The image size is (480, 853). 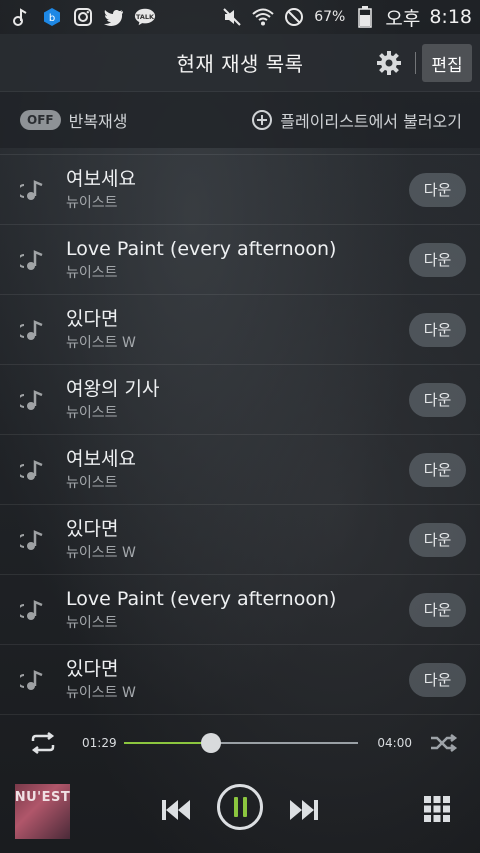 I want to click on player-controls: NU'EST, so click(x=240, y=809).